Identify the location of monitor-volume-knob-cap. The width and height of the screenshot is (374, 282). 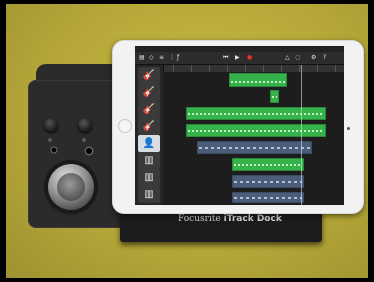
(71, 187).